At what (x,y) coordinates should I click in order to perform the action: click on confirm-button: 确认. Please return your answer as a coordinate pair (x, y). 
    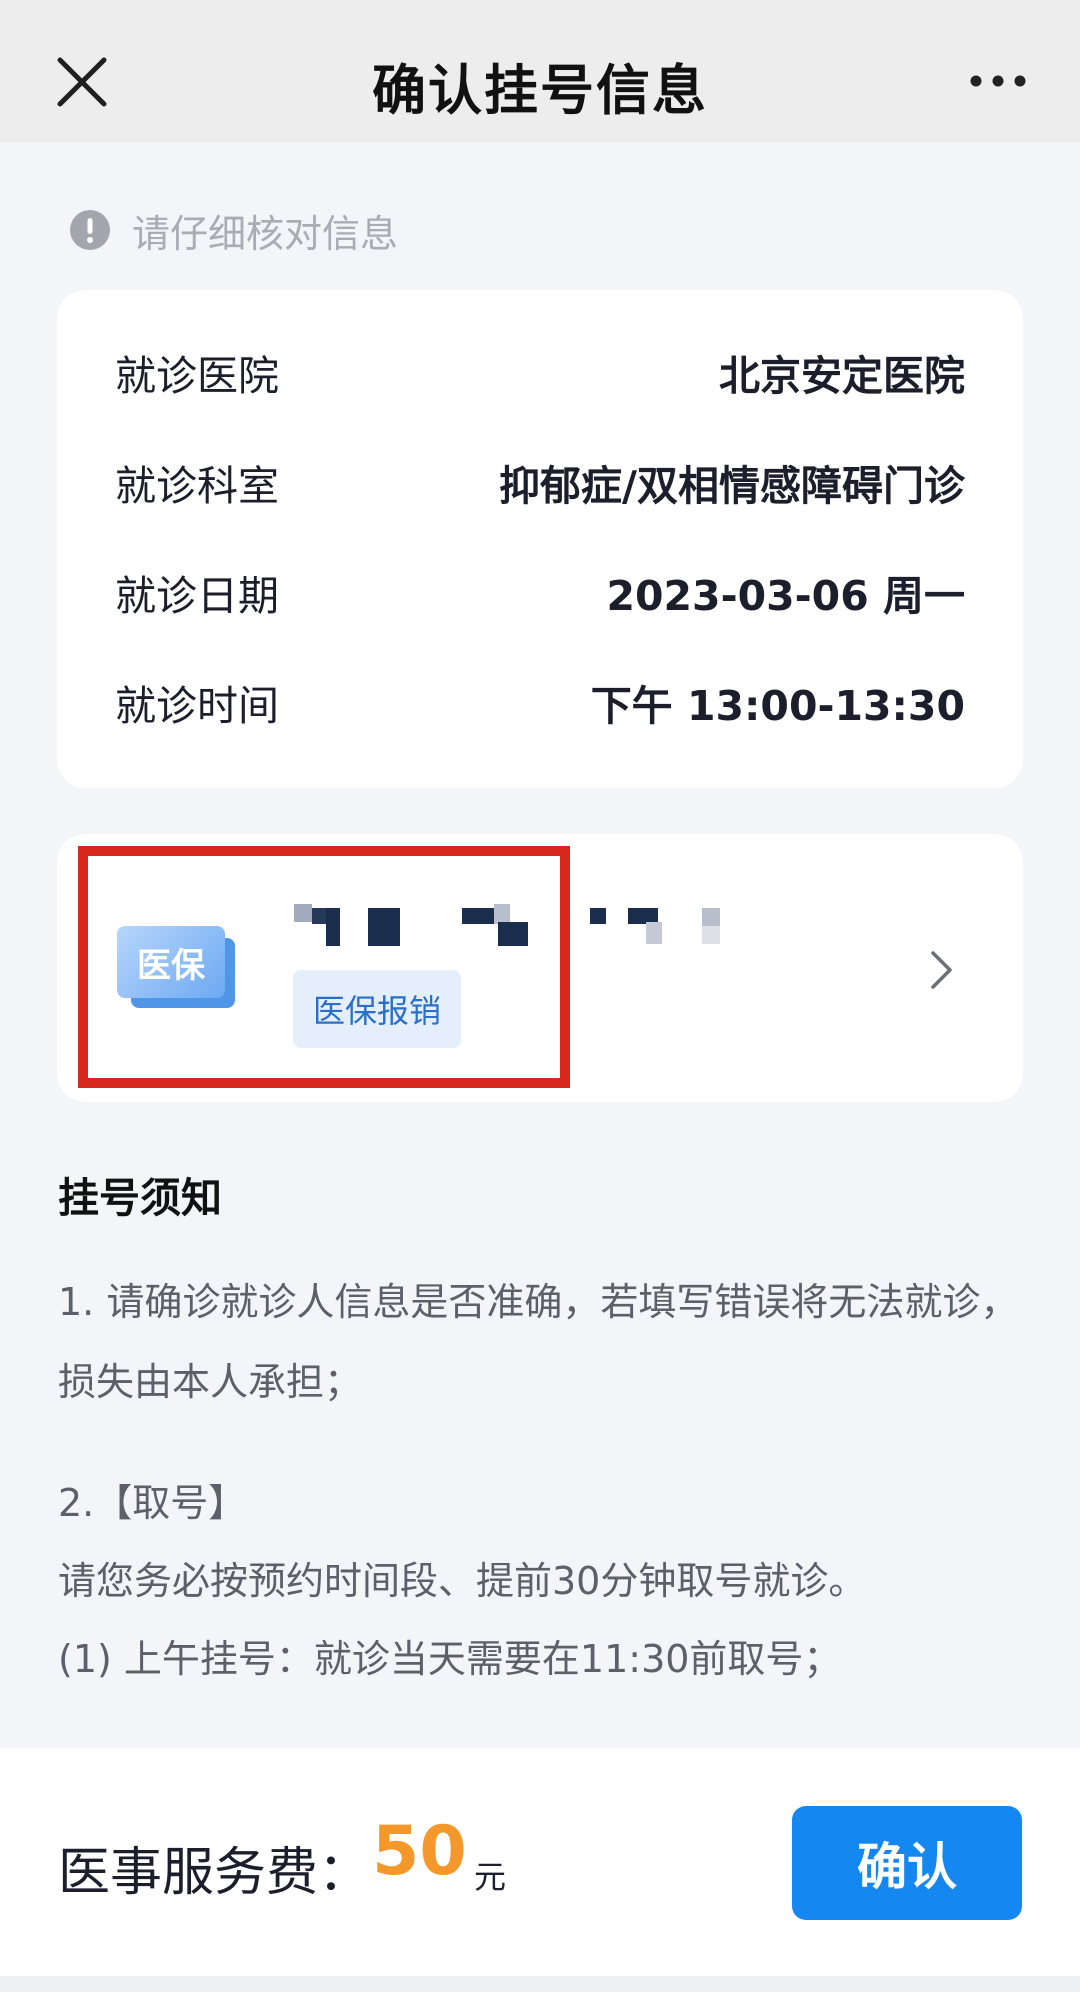
    Looking at the image, I should click on (907, 1863).